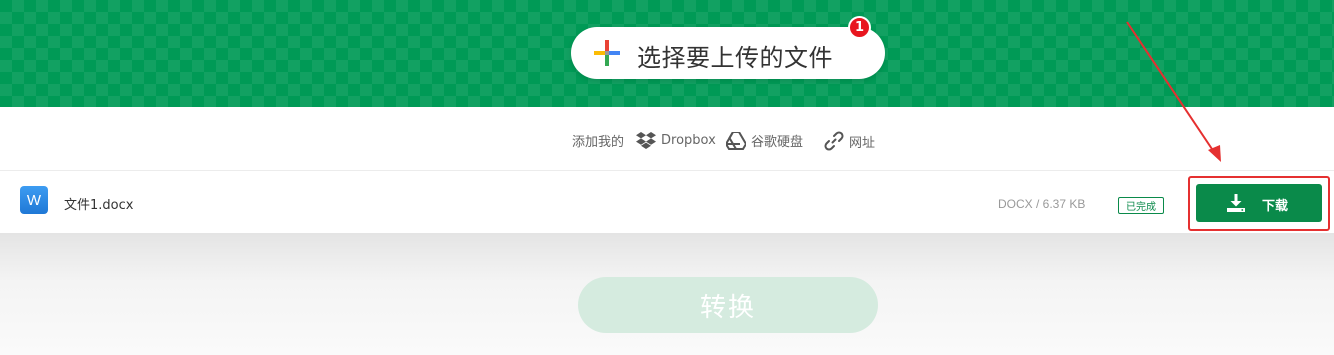 The height and width of the screenshot is (355, 1334). Describe the element at coordinates (735, 58) in the screenshot. I see `choose-file-label: 选择要上传的文件` at that location.